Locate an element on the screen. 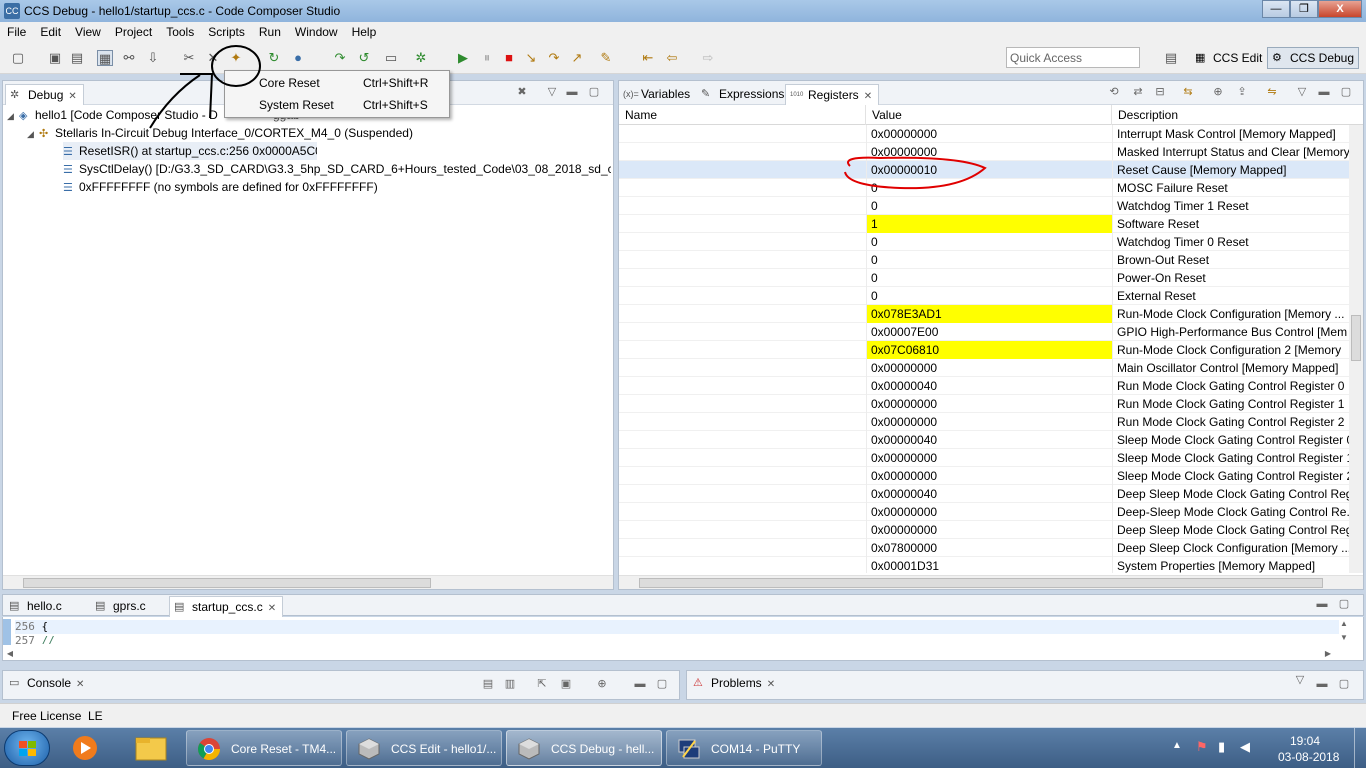  tab-debug: ✲ Debug ✕ is located at coordinates (44, 94).